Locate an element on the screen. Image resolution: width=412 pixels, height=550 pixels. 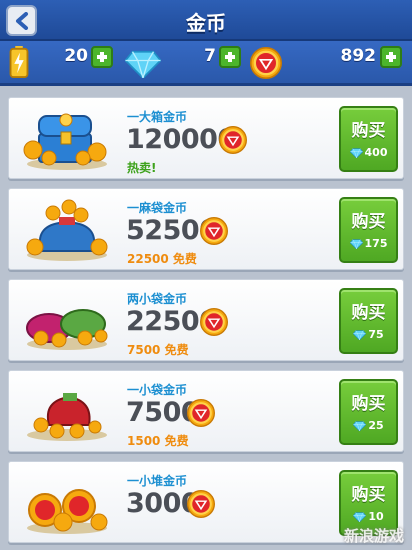
add-coins-button is located at coordinates (391, 57).